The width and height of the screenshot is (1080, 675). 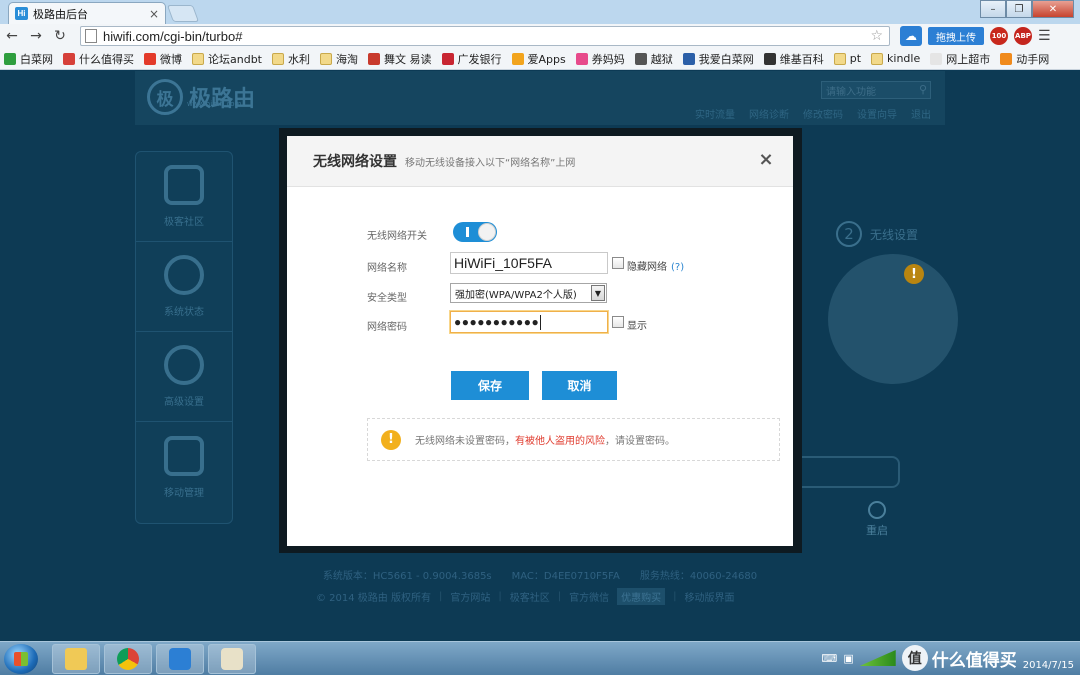 I want to click on bookmark-label: 微博, so click(x=171, y=59).